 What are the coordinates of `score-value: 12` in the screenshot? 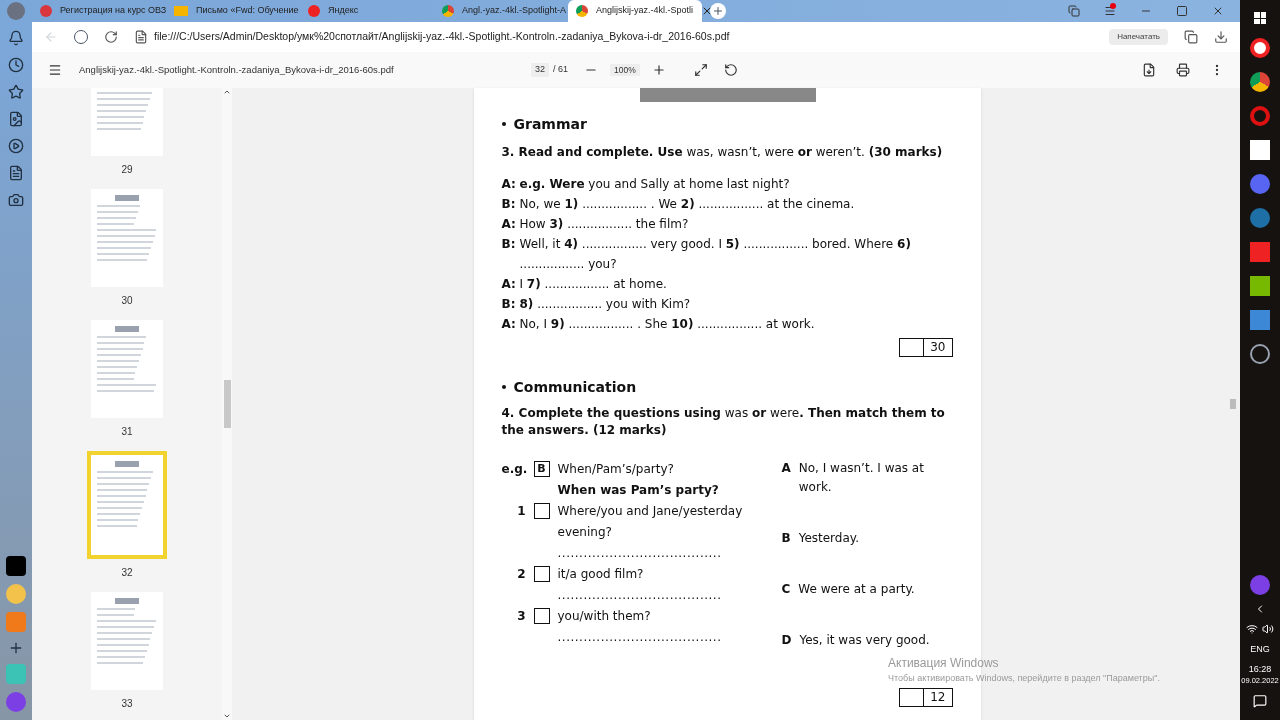 It's located at (938, 697).